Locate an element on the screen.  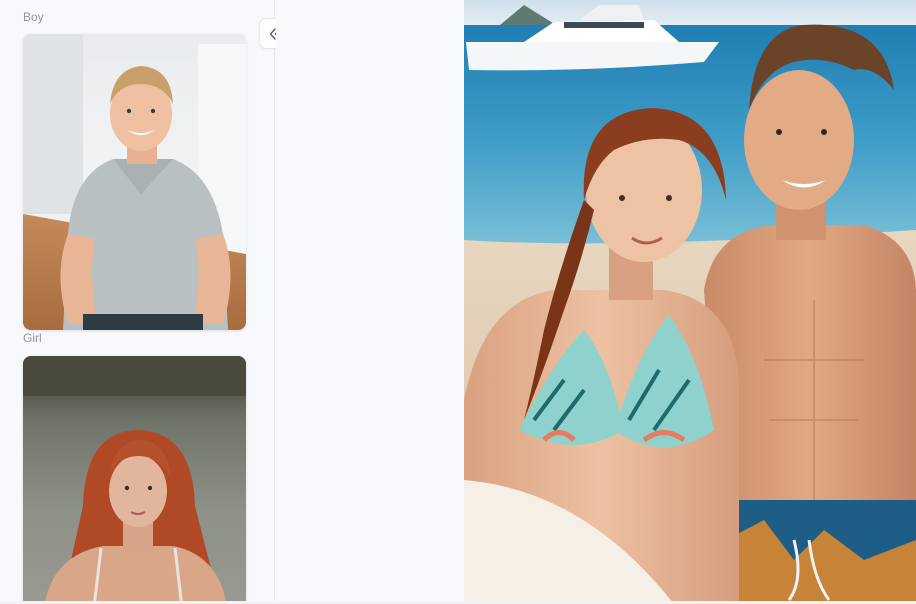
boy-photo-image is located at coordinates (134, 182).